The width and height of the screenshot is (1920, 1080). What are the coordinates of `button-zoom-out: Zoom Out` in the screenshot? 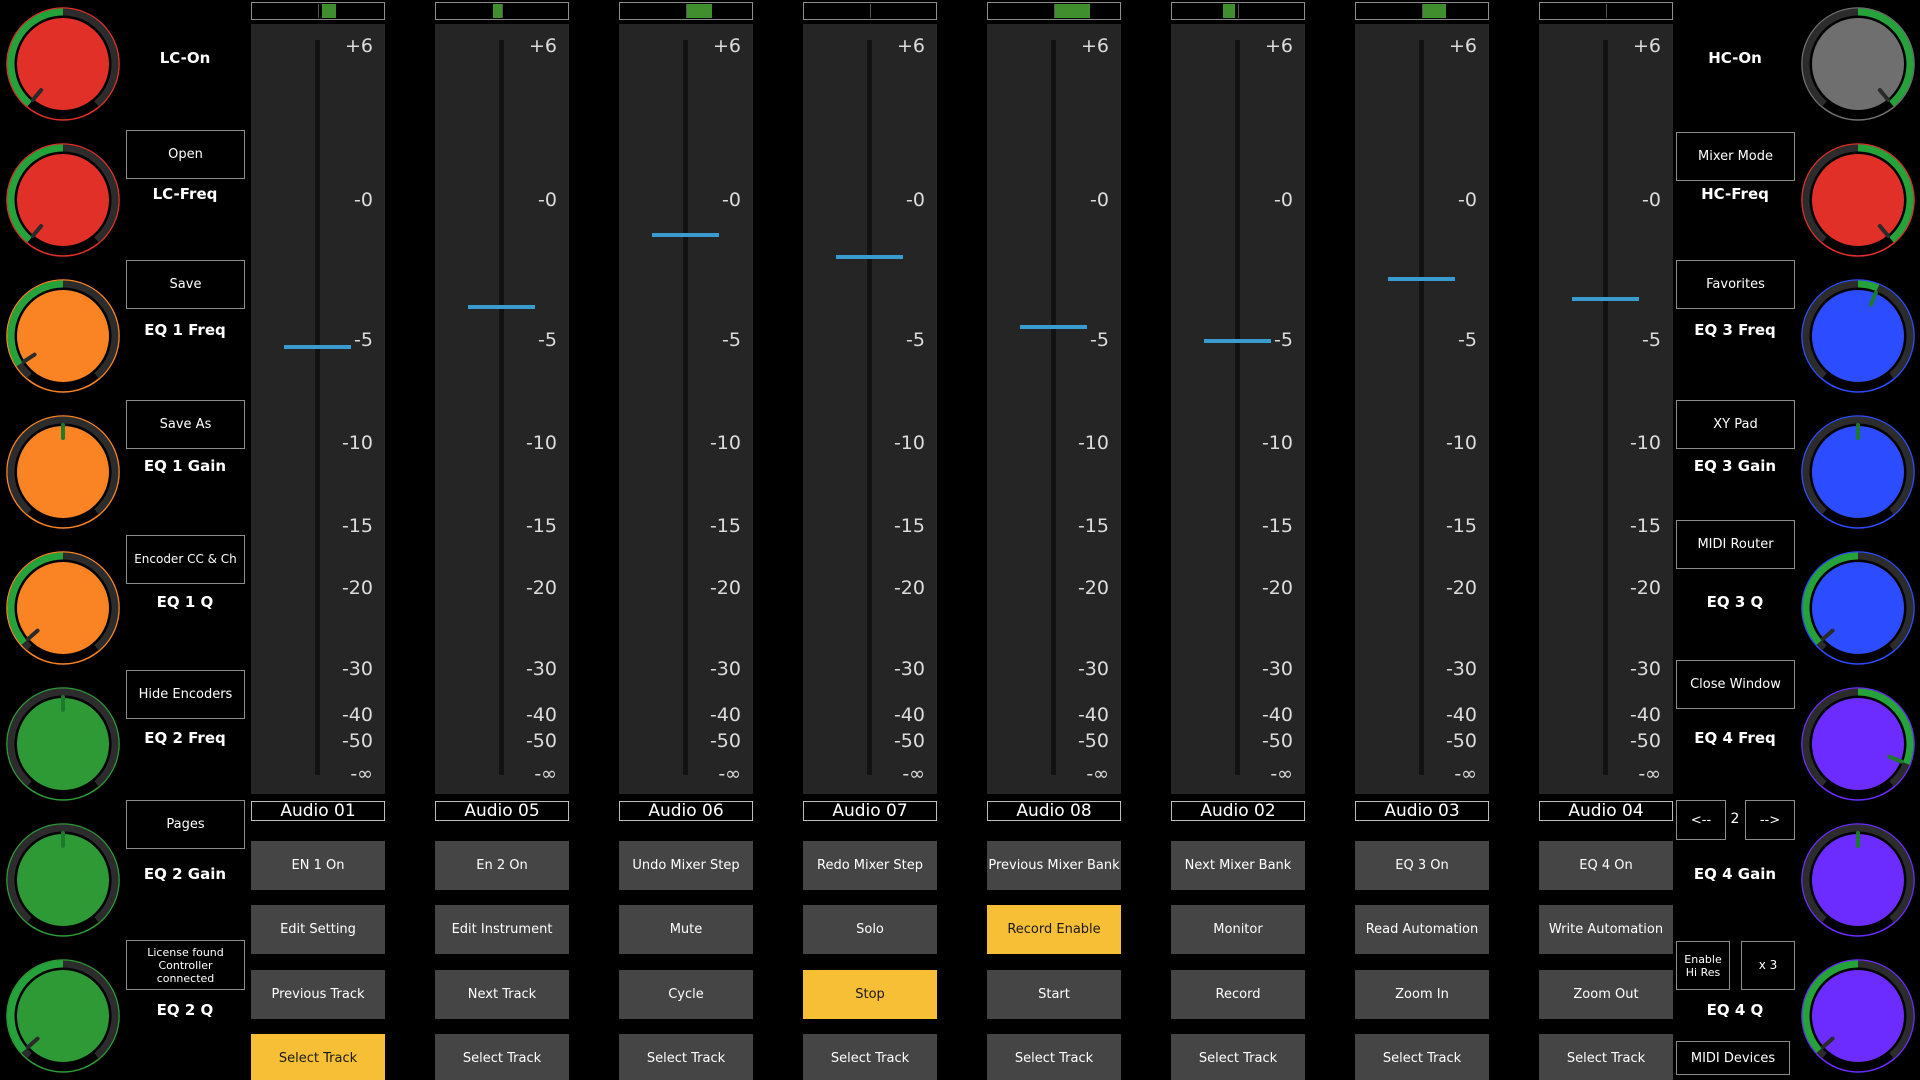 It's located at (1606, 994).